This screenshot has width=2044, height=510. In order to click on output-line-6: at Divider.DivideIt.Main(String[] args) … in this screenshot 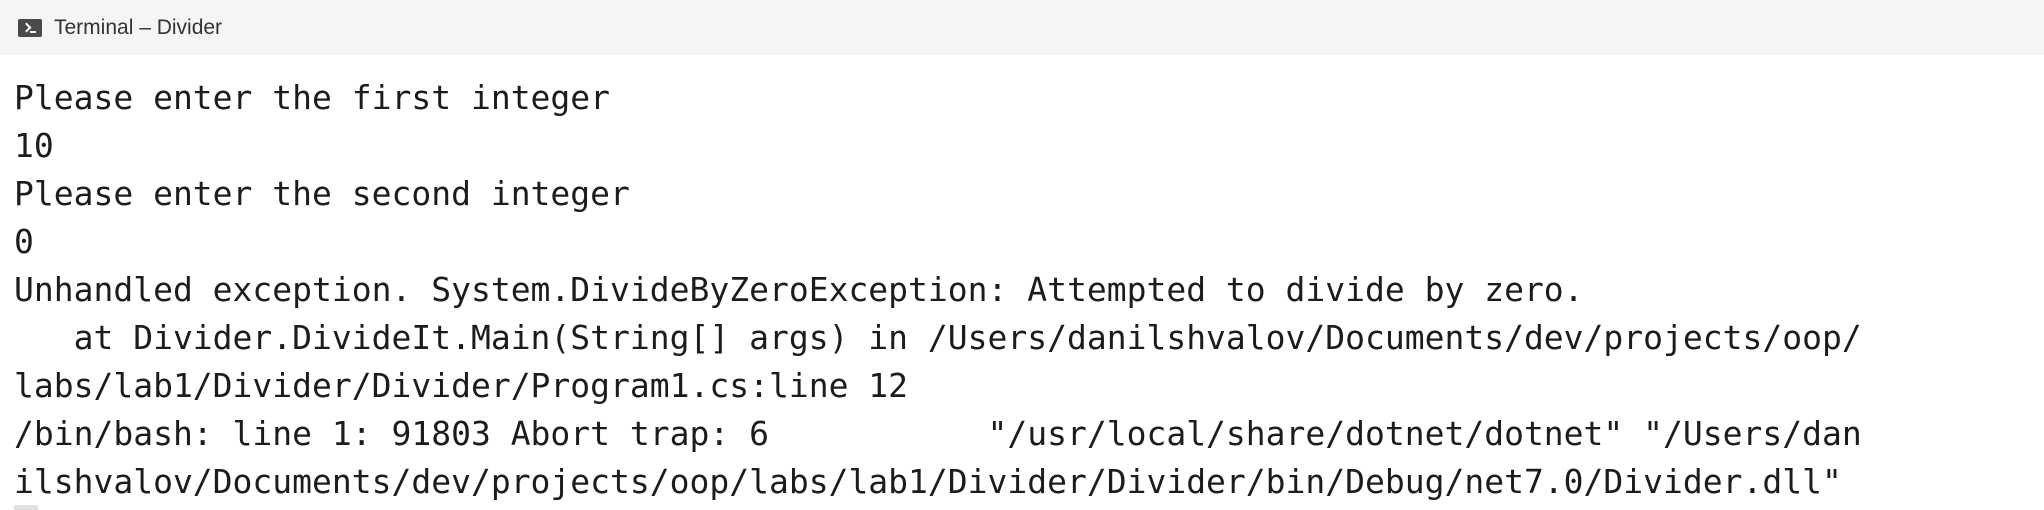, I will do `click(938, 337)`.